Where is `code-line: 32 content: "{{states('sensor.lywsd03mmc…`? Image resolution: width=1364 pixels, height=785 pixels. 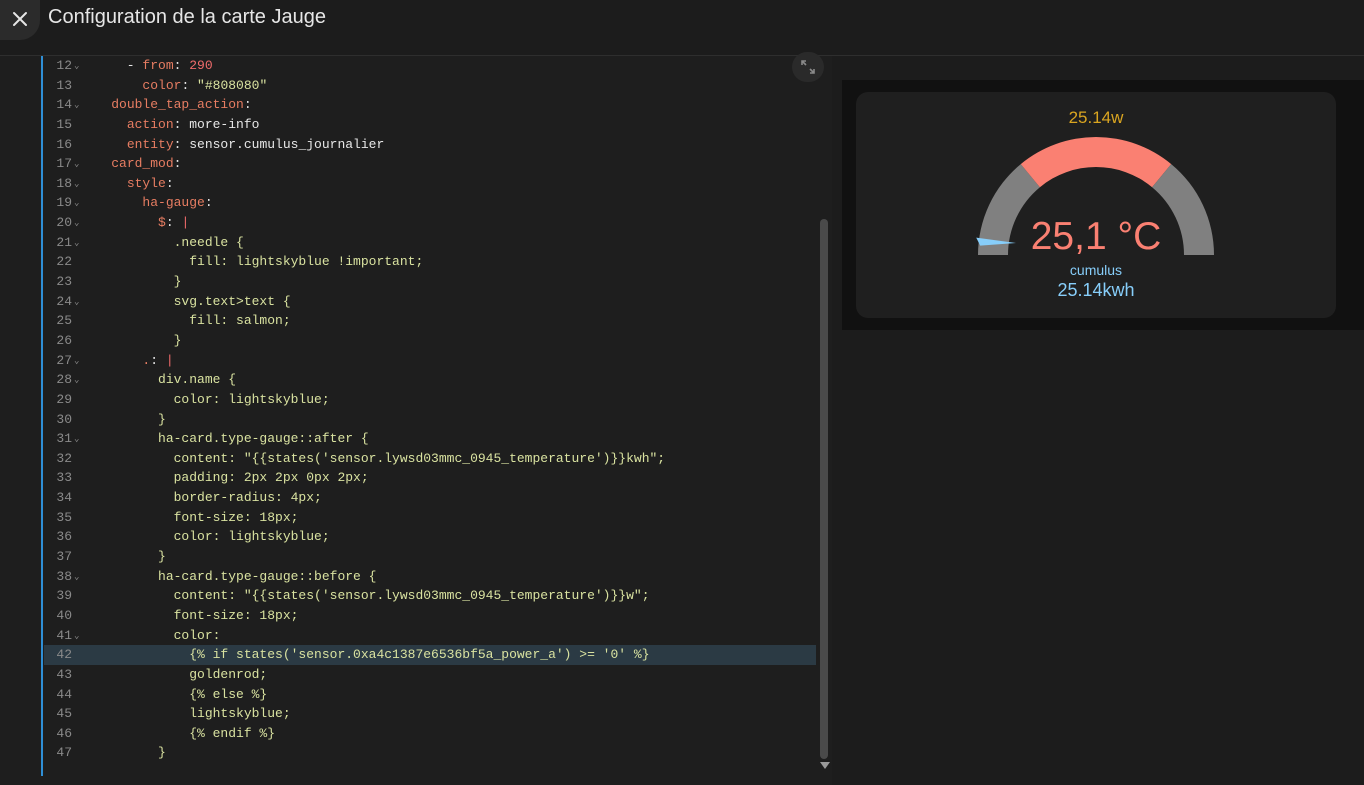
code-line: 32 content: "{{states('sensor.lywsd03mmc… is located at coordinates (430, 459).